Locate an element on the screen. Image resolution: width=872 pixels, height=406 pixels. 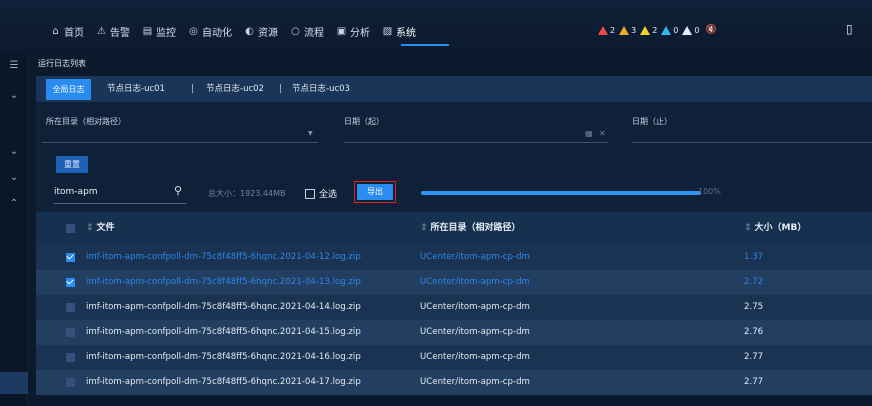
nav-item-label: 分析 is located at coordinates (360, 33).